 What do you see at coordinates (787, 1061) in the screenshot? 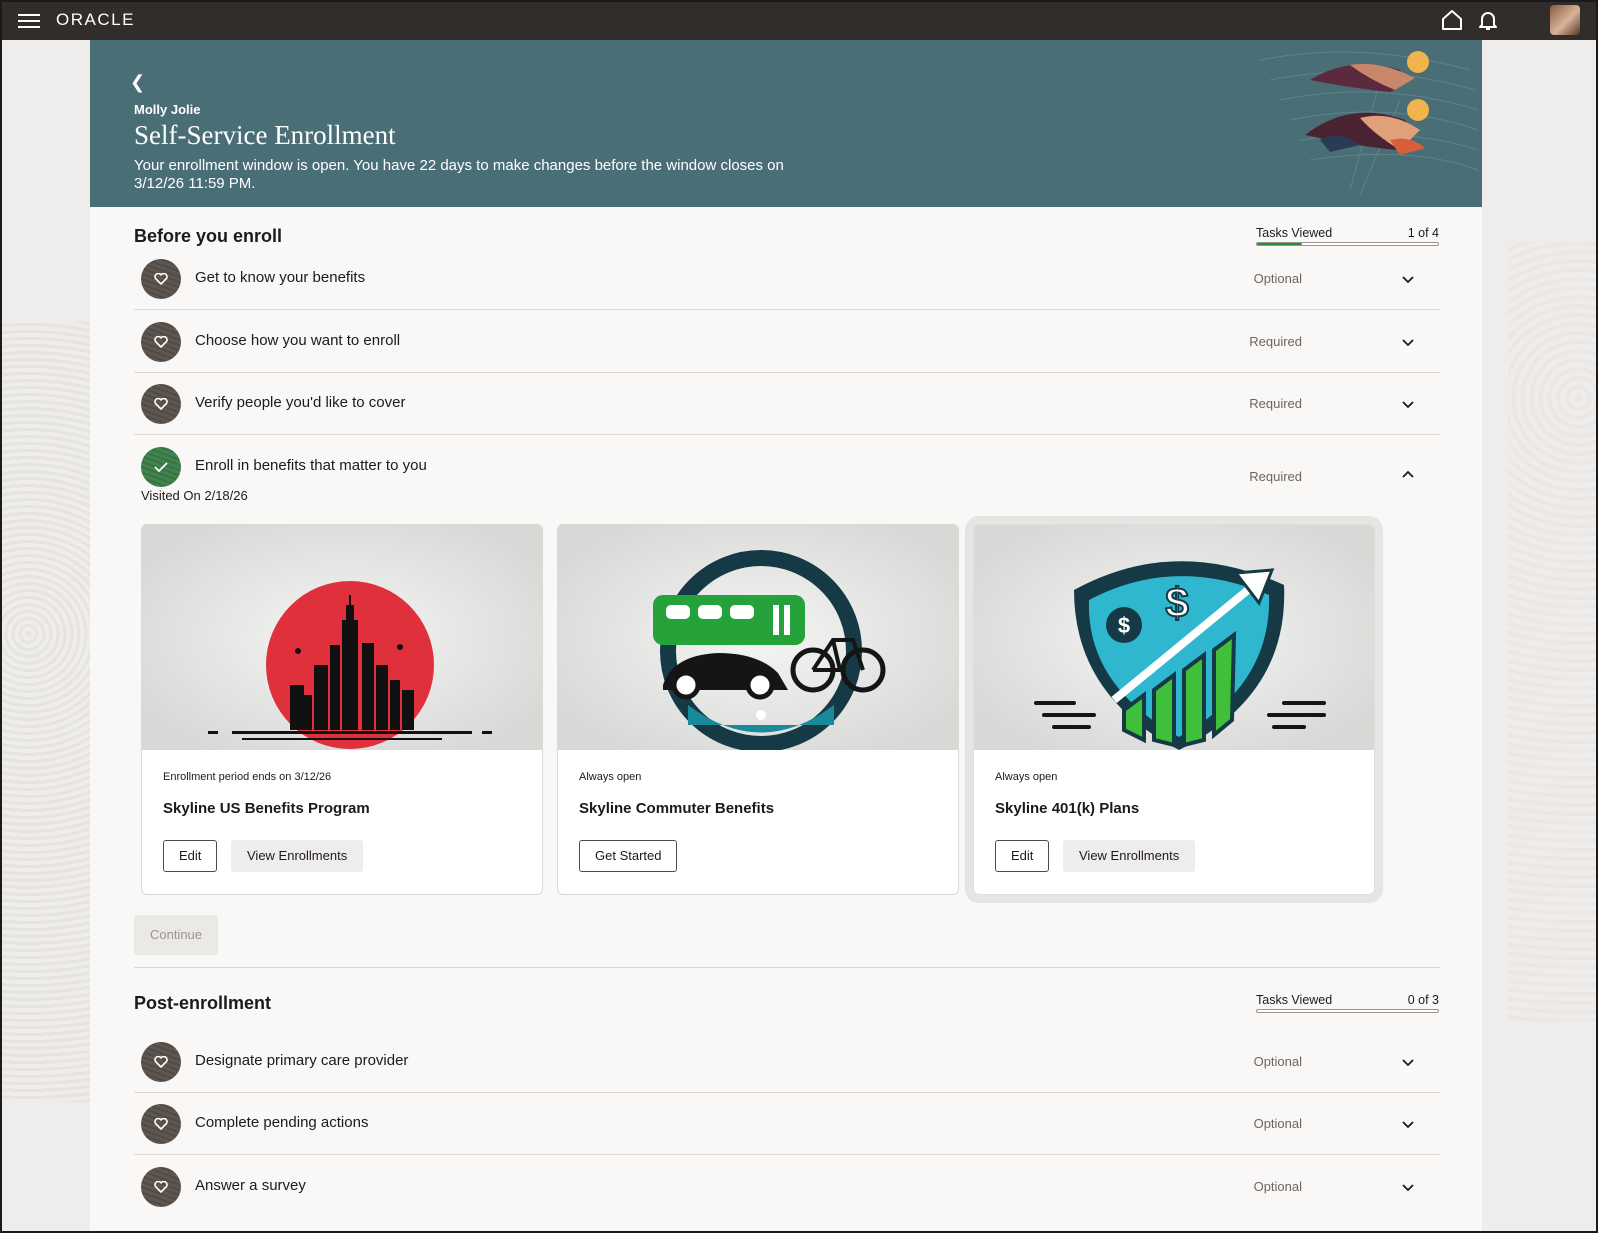
I see `task-row: Designate primary care provider Optional` at bounding box center [787, 1061].